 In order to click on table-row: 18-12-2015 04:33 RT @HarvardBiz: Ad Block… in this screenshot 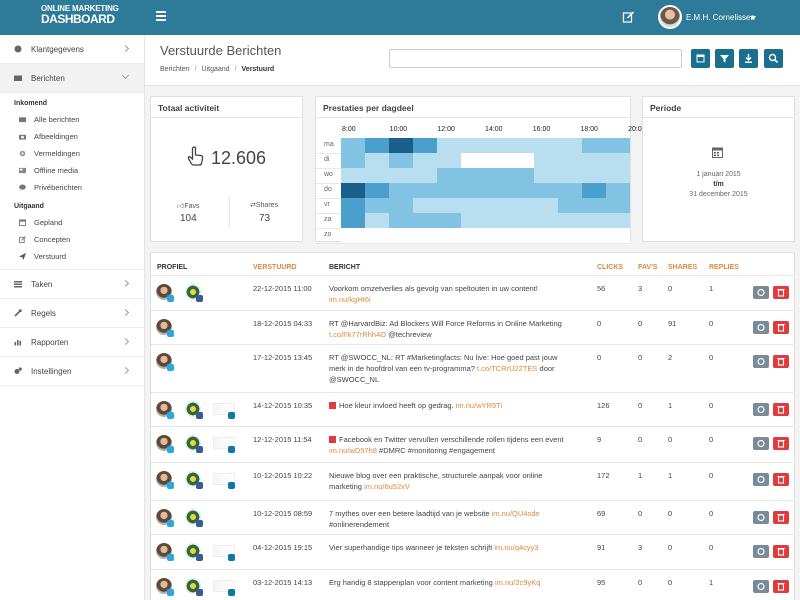, I will do `click(472, 327)`.